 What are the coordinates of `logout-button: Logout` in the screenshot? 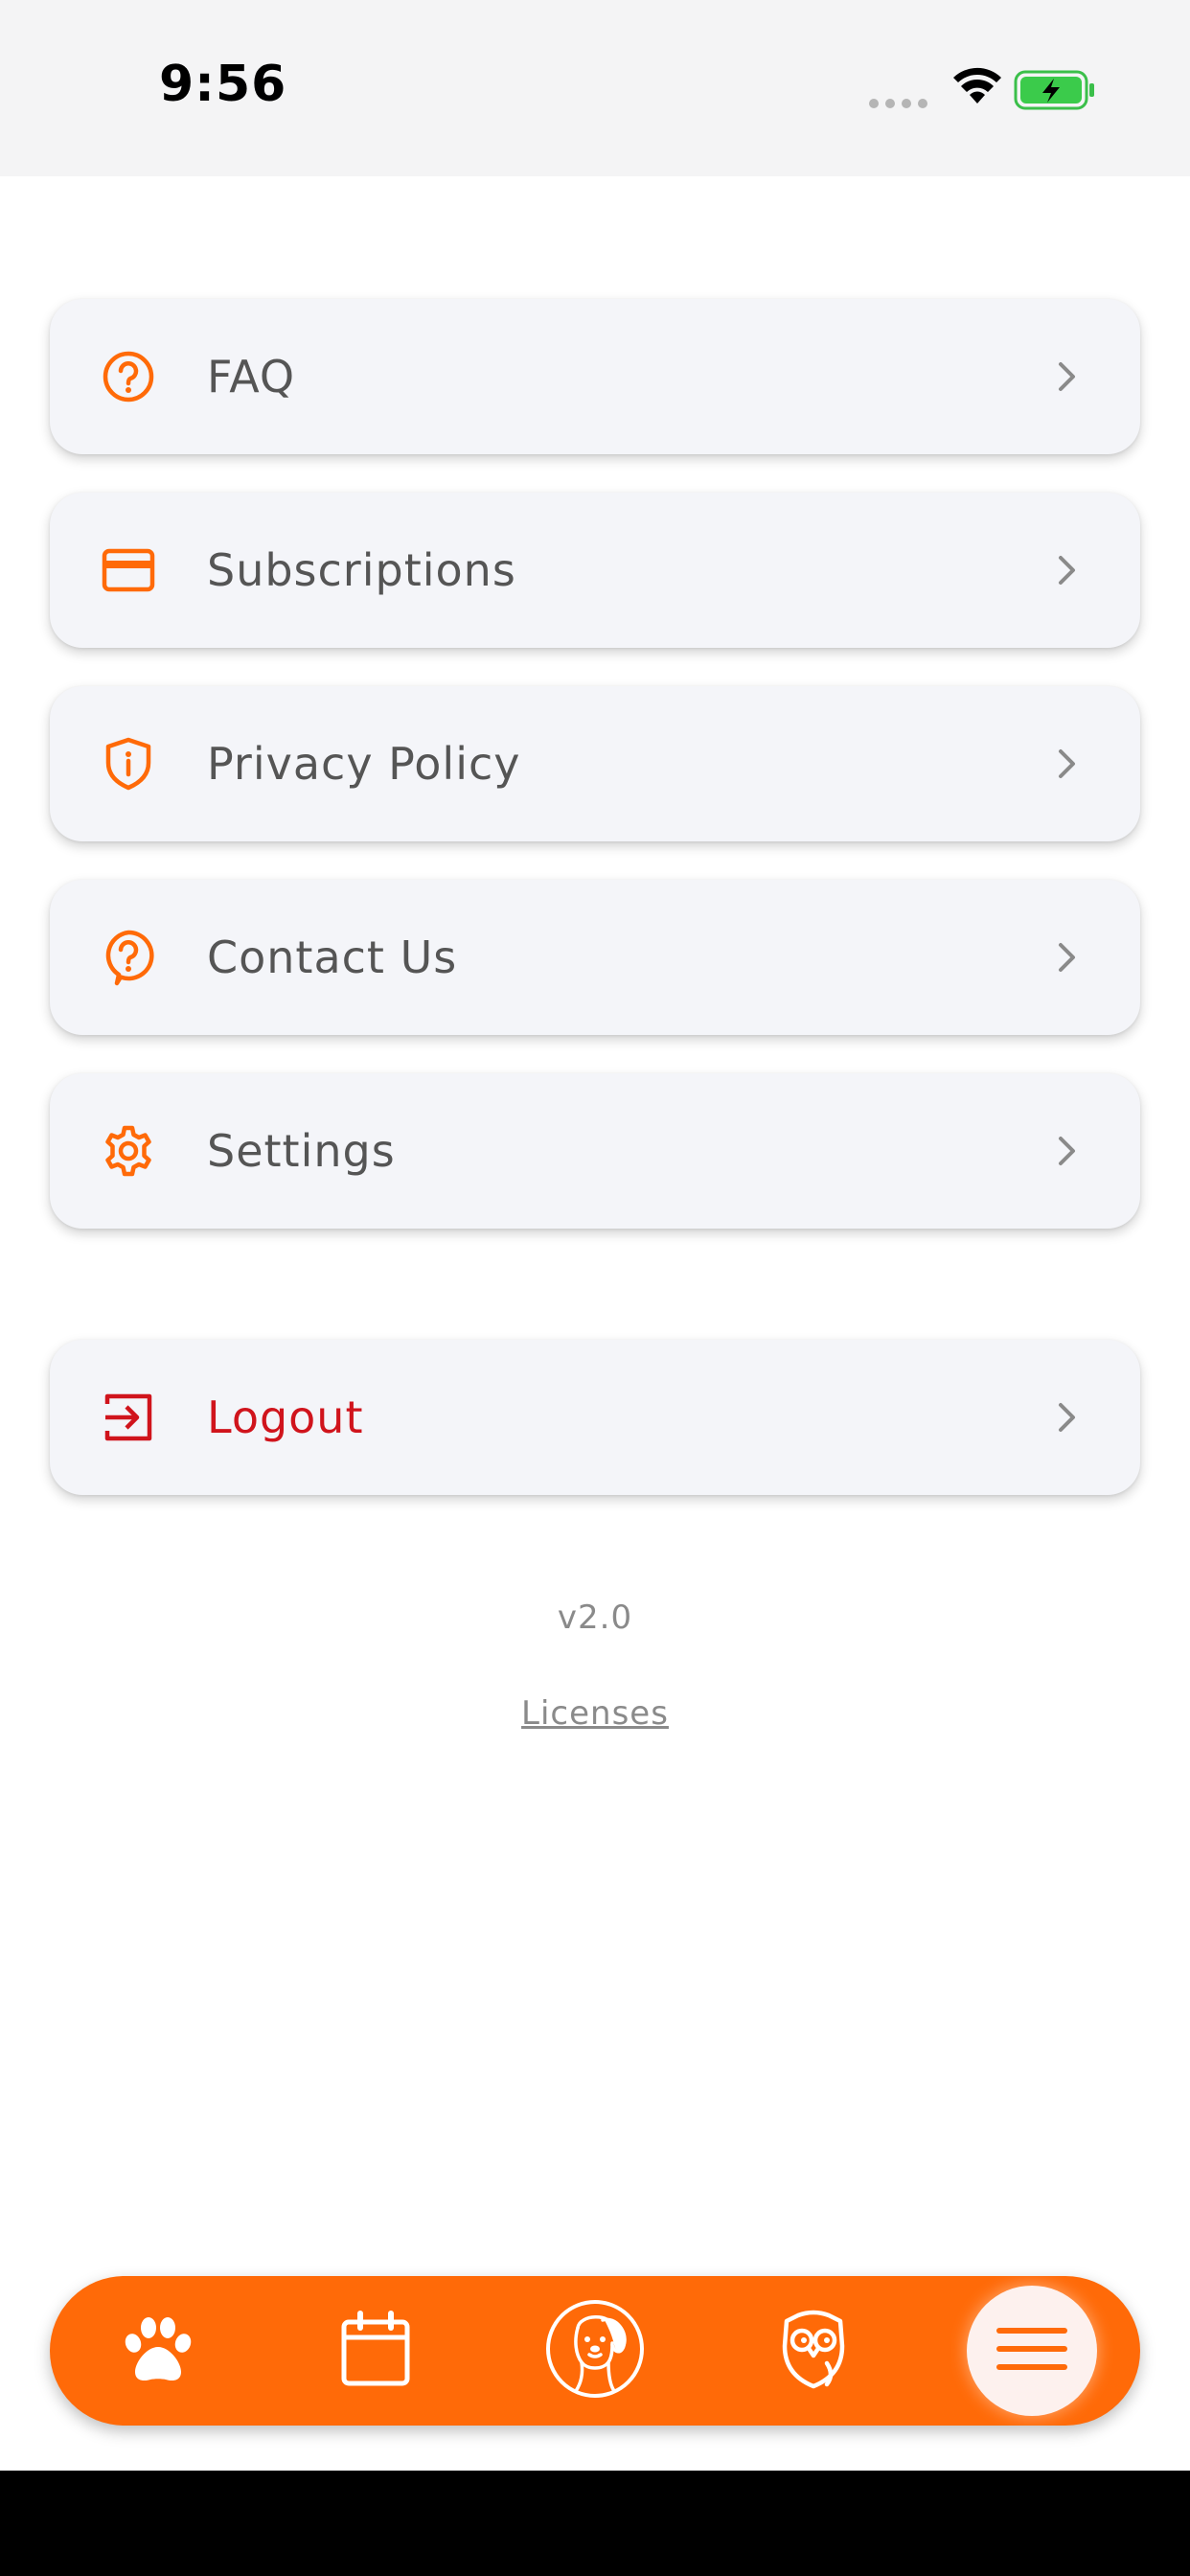 It's located at (595, 1417).